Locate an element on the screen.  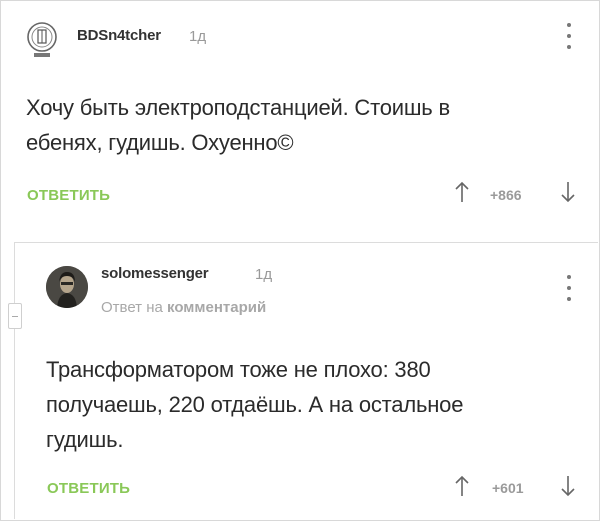
comment-text-line: Хочу быть электроподстанцией. Стоишь в is located at coordinates (238, 107).